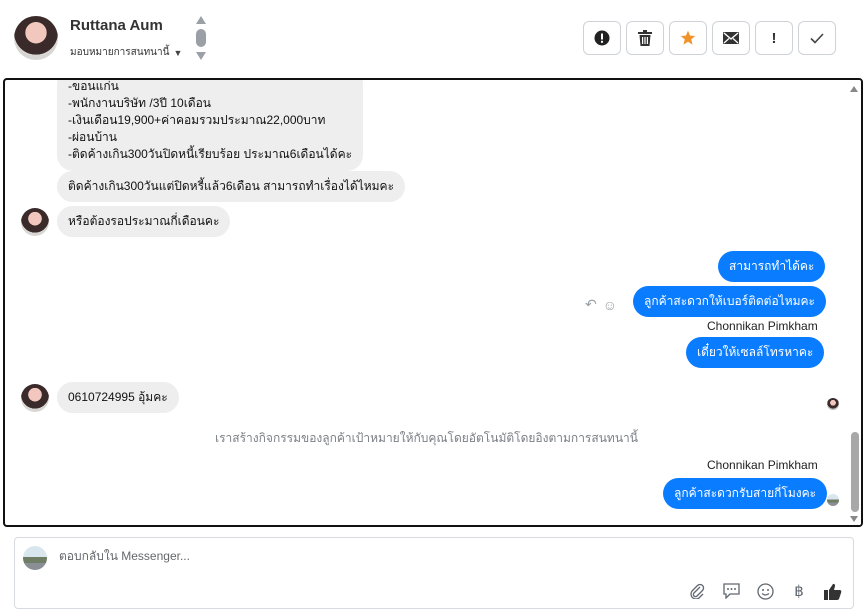 This screenshot has height=609, width=863. Describe the element at coordinates (144, 221) in the screenshot. I see `message-incoming: หรือต้องรอประมาณกี่เดือนคะ` at that location.